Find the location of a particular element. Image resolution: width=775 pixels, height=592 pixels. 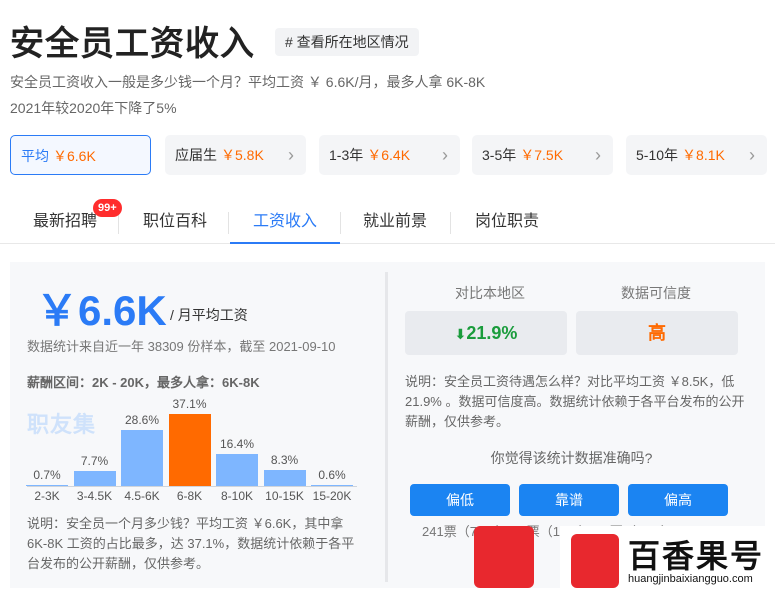

compare-value-box: ⬇21.9% is located at coordinates (486, 333).